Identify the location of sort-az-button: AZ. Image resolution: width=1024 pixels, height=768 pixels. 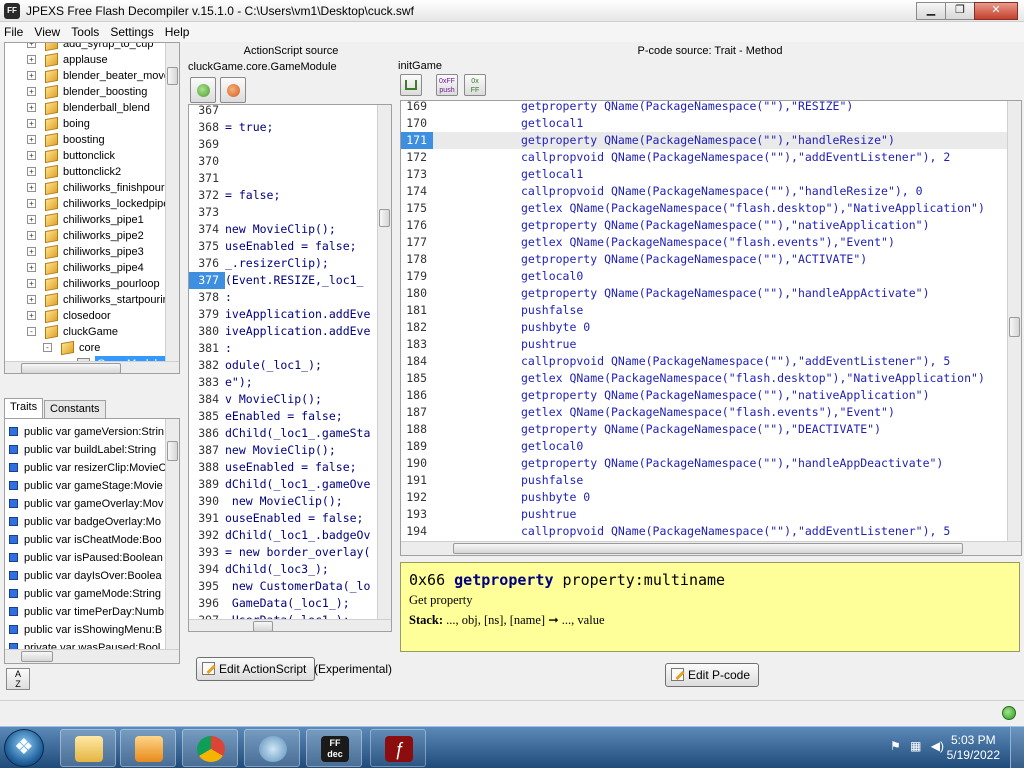
(18, 679).